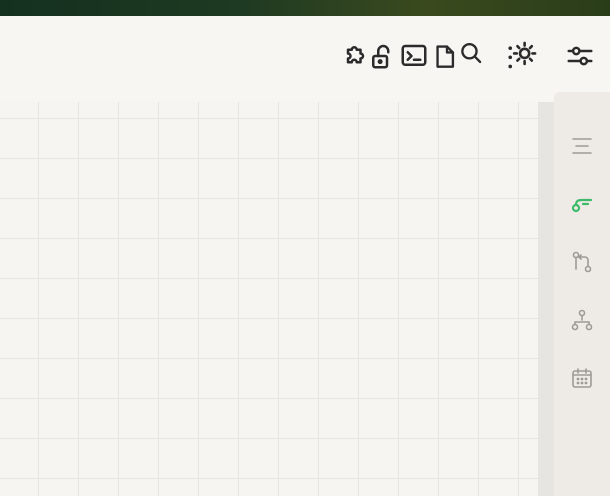  Describe the element at coordinates (382, 56) in the screenshot. I see `unlock-icon` at that location.